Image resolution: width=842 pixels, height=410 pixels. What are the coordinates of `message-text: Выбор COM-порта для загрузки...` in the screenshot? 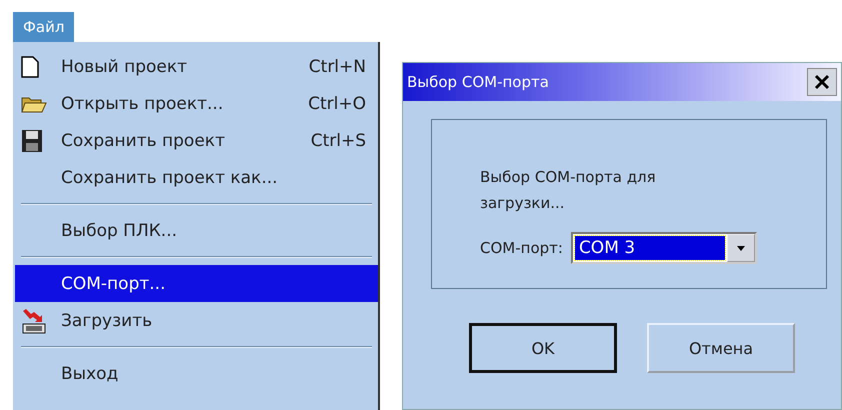 It's located at (568, 190).